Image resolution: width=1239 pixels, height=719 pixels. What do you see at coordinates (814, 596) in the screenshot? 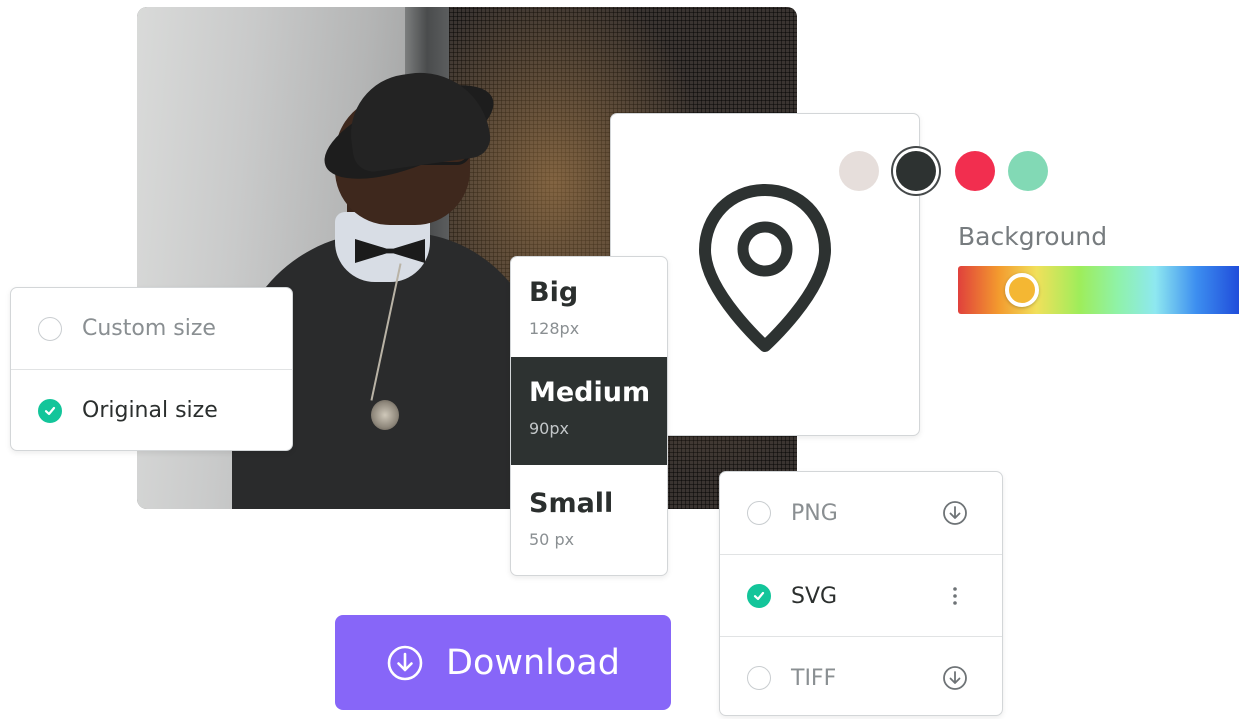
I see `format-label: SVG` at bounding box center [814, 596].